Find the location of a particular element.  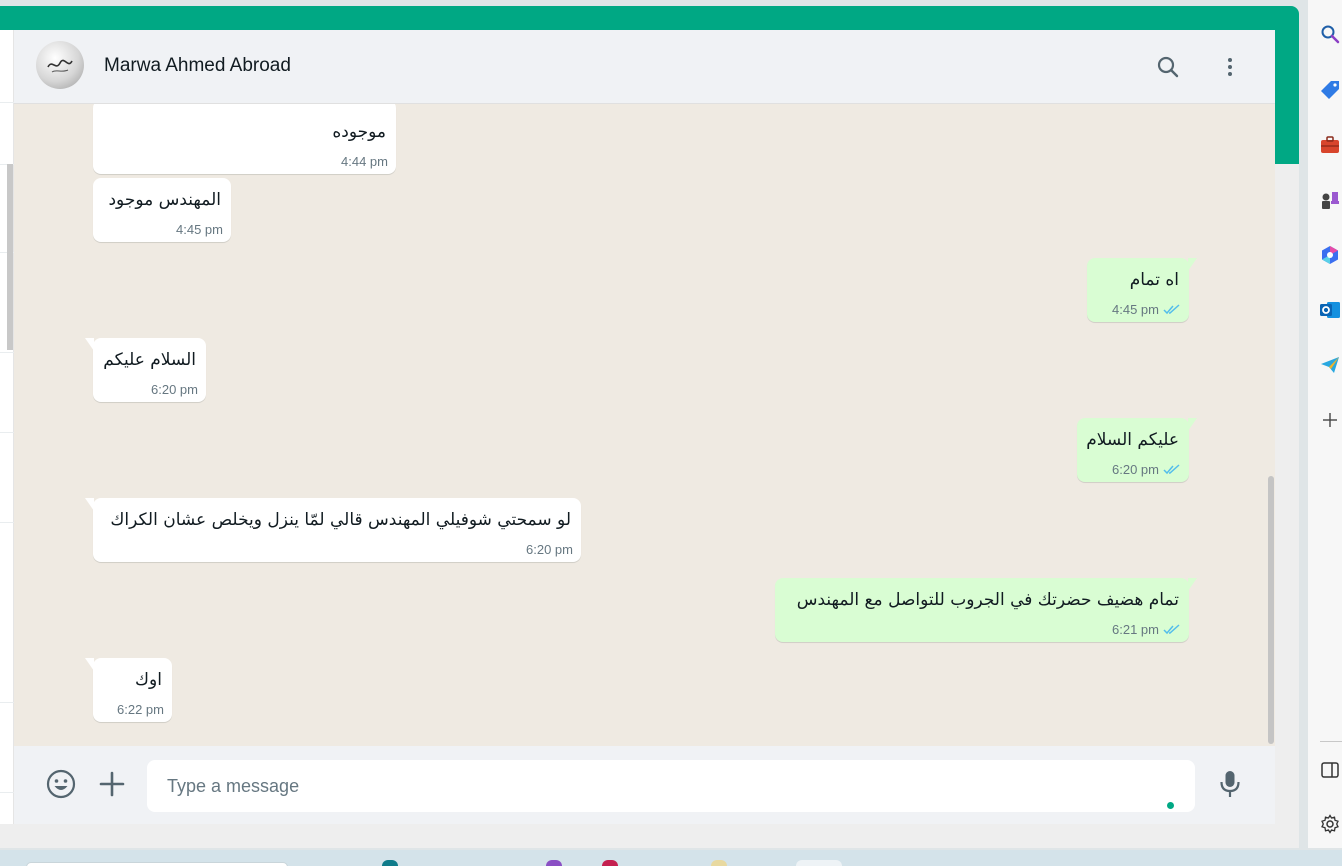

voice-message-button is located at coordinates (1230, 784).